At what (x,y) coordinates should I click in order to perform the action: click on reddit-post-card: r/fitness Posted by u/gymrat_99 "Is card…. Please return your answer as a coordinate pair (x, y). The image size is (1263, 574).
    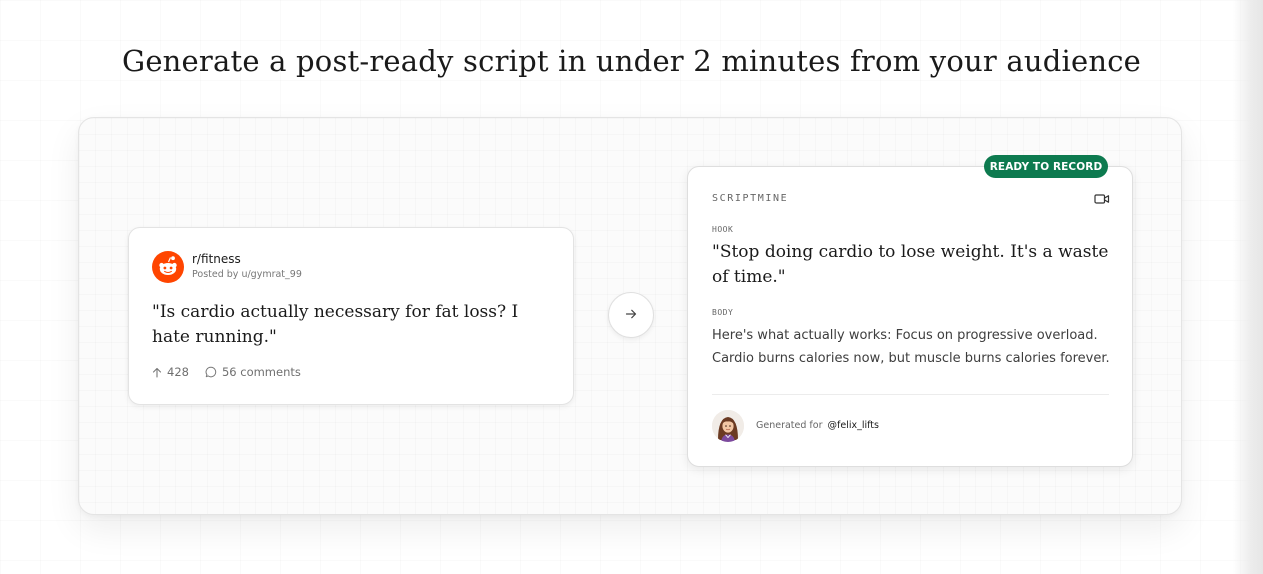
    Looking at the image, I should click on (351, 316).